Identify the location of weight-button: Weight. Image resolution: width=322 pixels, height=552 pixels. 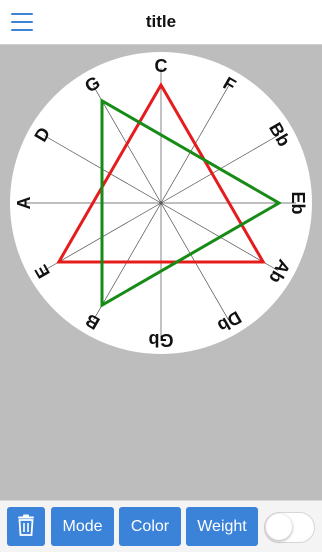
(222, 526).